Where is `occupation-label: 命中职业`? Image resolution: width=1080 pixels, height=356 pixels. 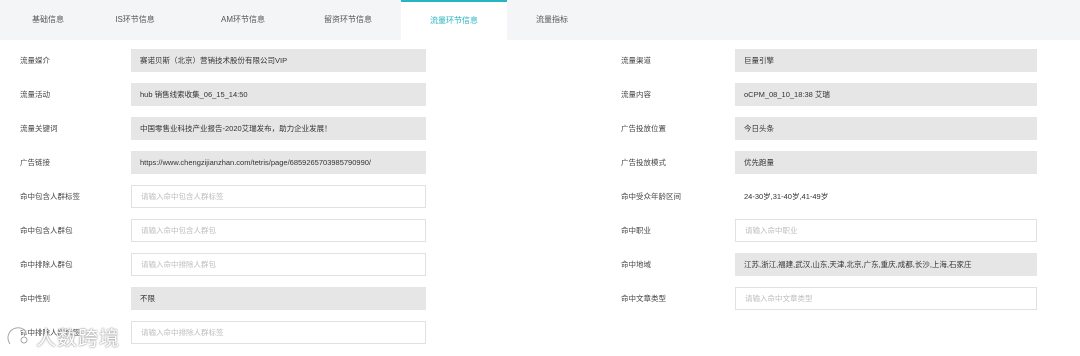 occupation-label: 命中职业 is located at coordinates (636, 230).